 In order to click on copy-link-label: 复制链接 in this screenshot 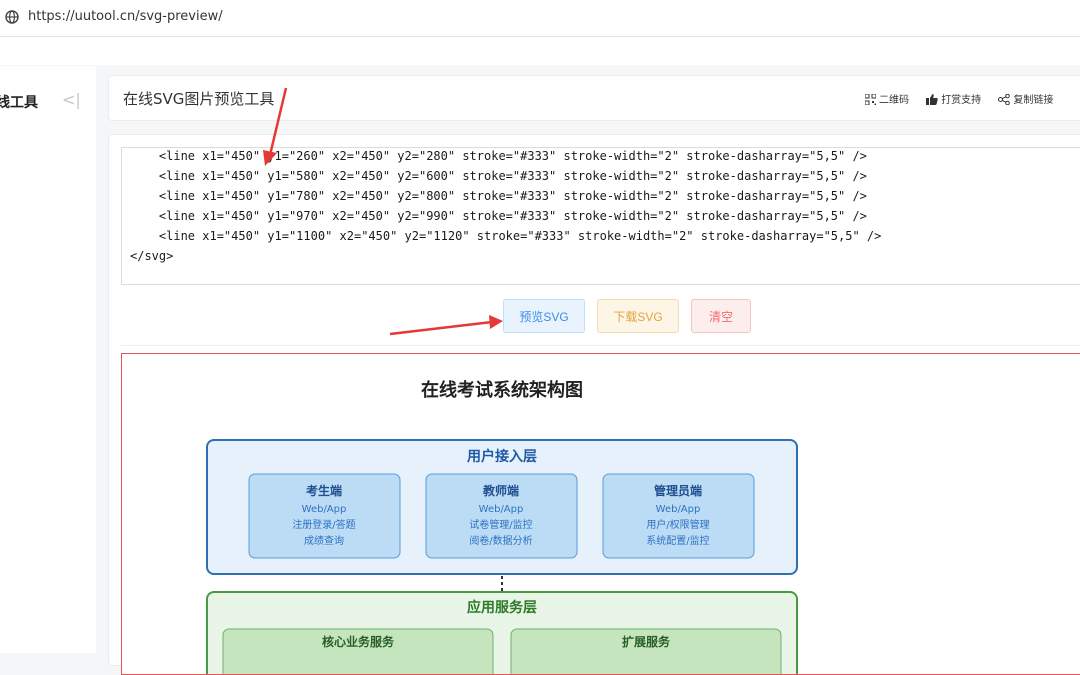, I will do `click(1033, 100)`.